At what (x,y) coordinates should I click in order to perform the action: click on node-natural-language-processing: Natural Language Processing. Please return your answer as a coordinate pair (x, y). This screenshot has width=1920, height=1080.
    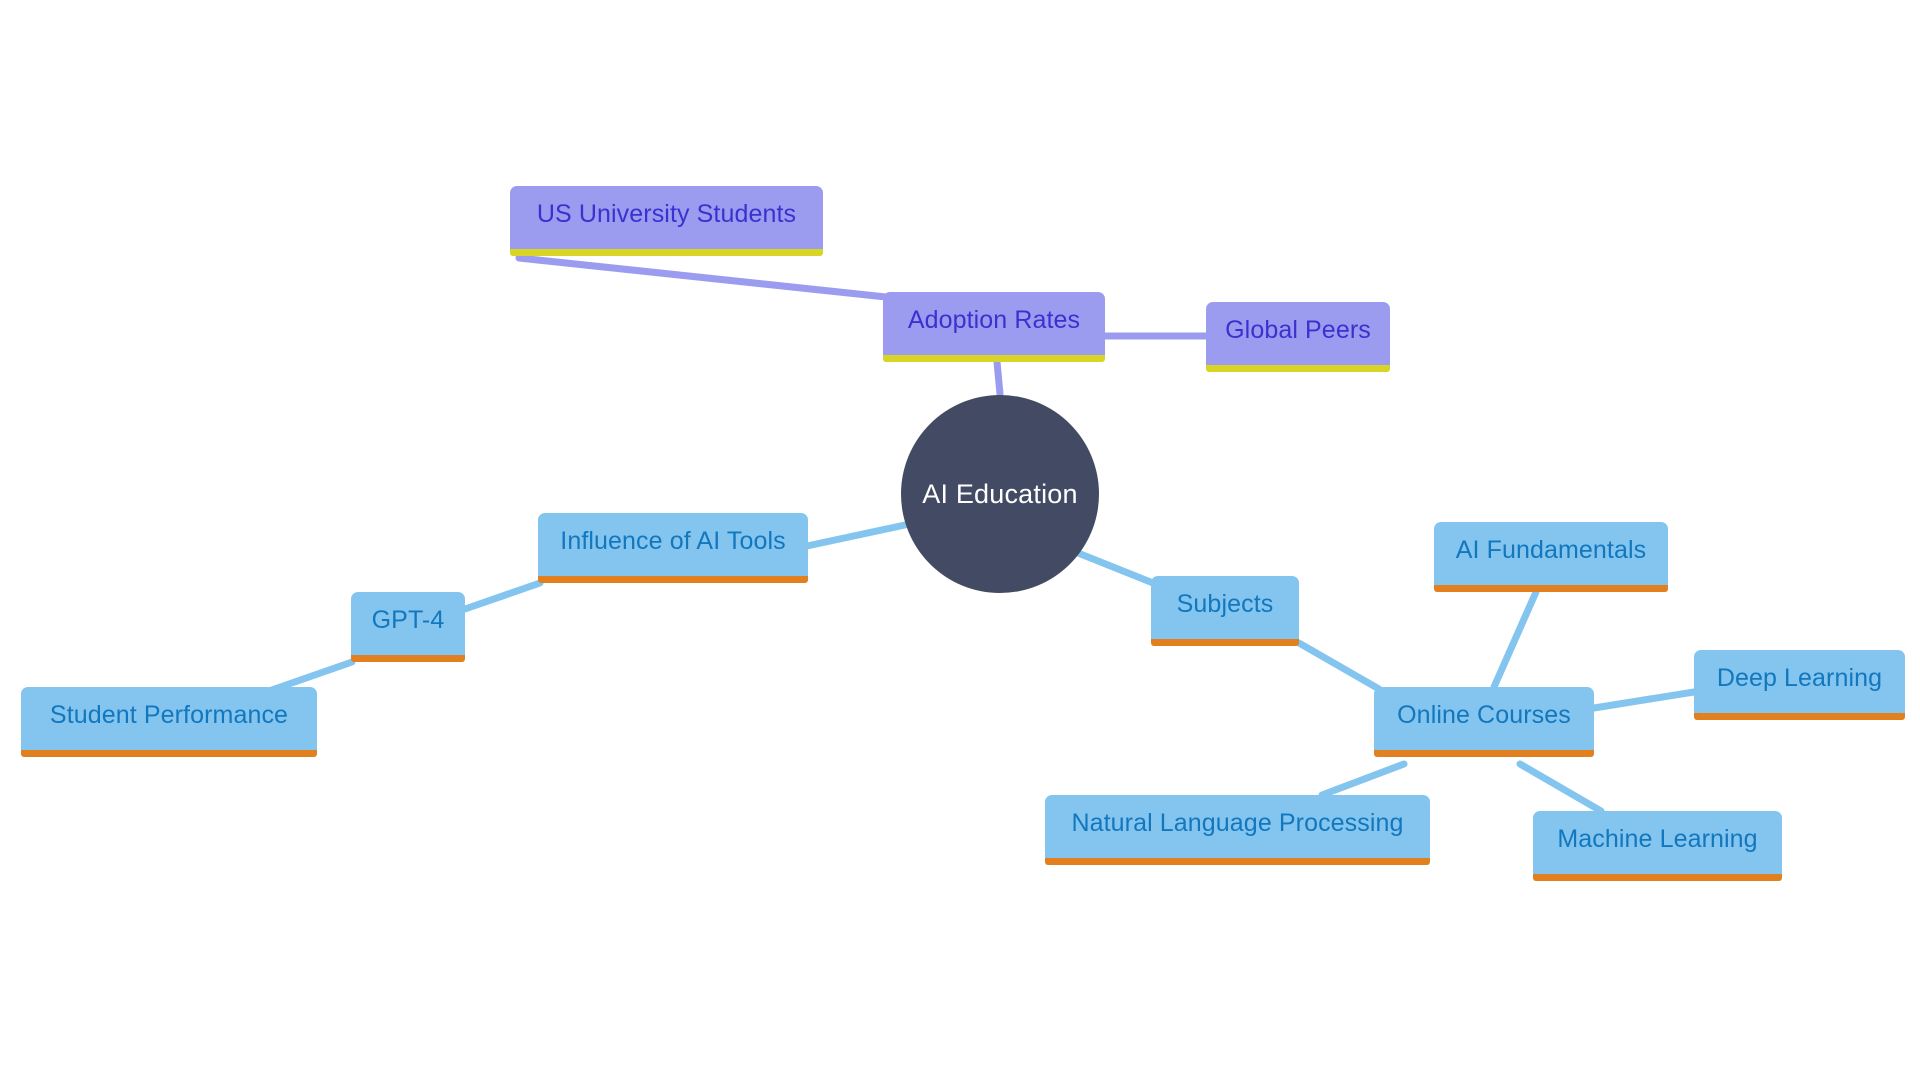
    Looking at the image, I should click on (1237, 830).